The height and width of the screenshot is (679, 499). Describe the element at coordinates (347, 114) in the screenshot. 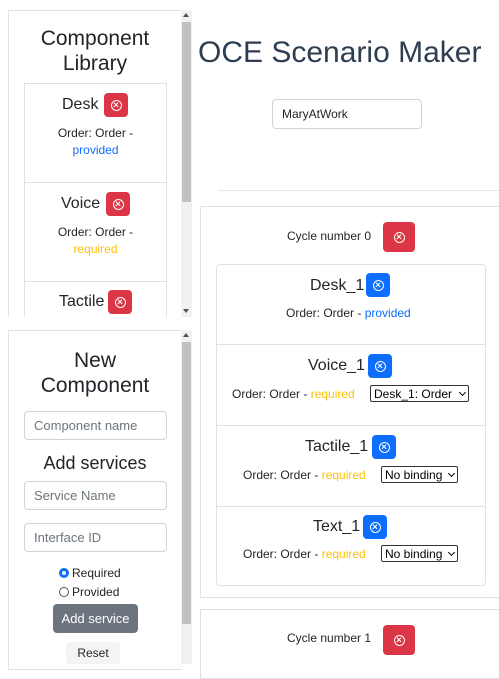

I see `scenario-name-input: MaryAtWork` at that location.